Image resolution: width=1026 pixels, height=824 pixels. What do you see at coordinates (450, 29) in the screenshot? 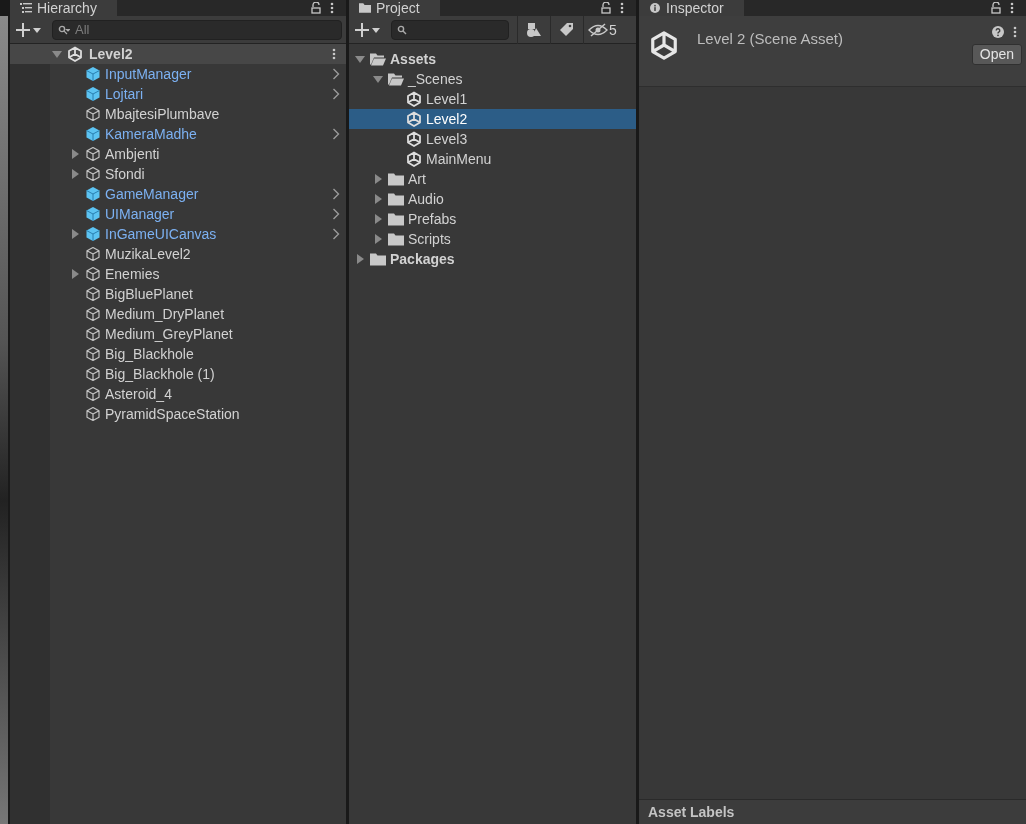
I see `search-field` at bounding box center [450, 29].